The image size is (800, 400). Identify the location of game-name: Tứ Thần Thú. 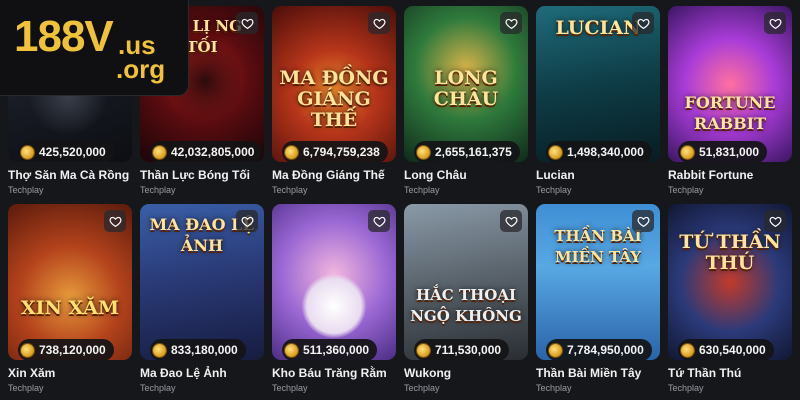
(730, 373).